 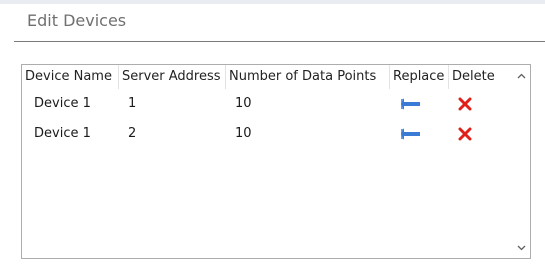 What do you see at coordinates (279, 41) in the screenshot?
I see `title-divider` at bounding box center [279, 41].